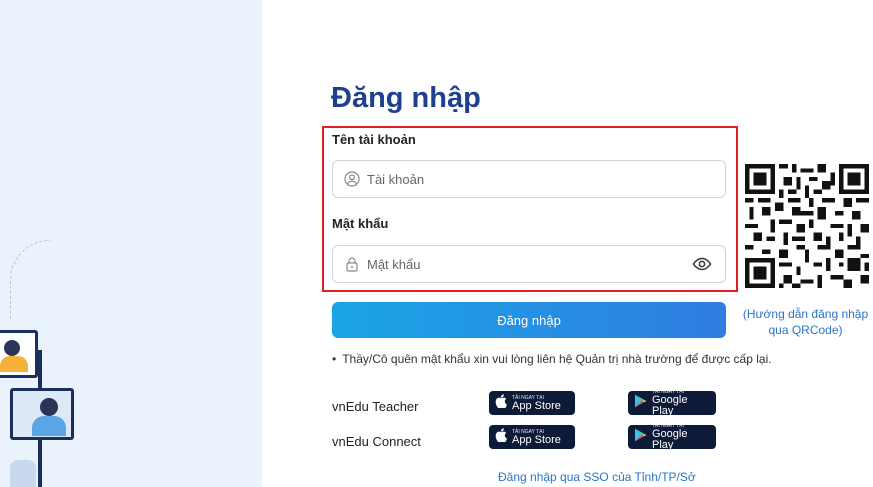 The height and width of the screenshot is (487, 873). I want to click on username-field, so click(529, 179).